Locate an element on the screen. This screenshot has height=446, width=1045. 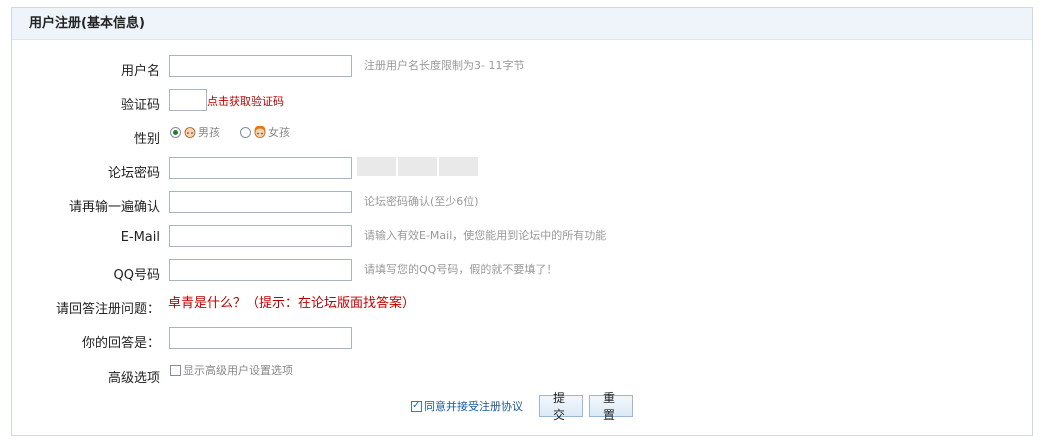
password-label: 论坛密码 is located at coordinates (133, 173).